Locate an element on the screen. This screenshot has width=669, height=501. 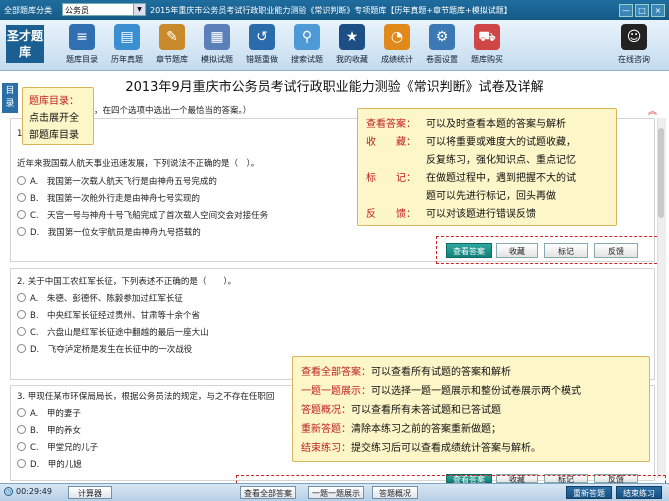
finish-button: 结束练习 is located at coordinates (639, 492).